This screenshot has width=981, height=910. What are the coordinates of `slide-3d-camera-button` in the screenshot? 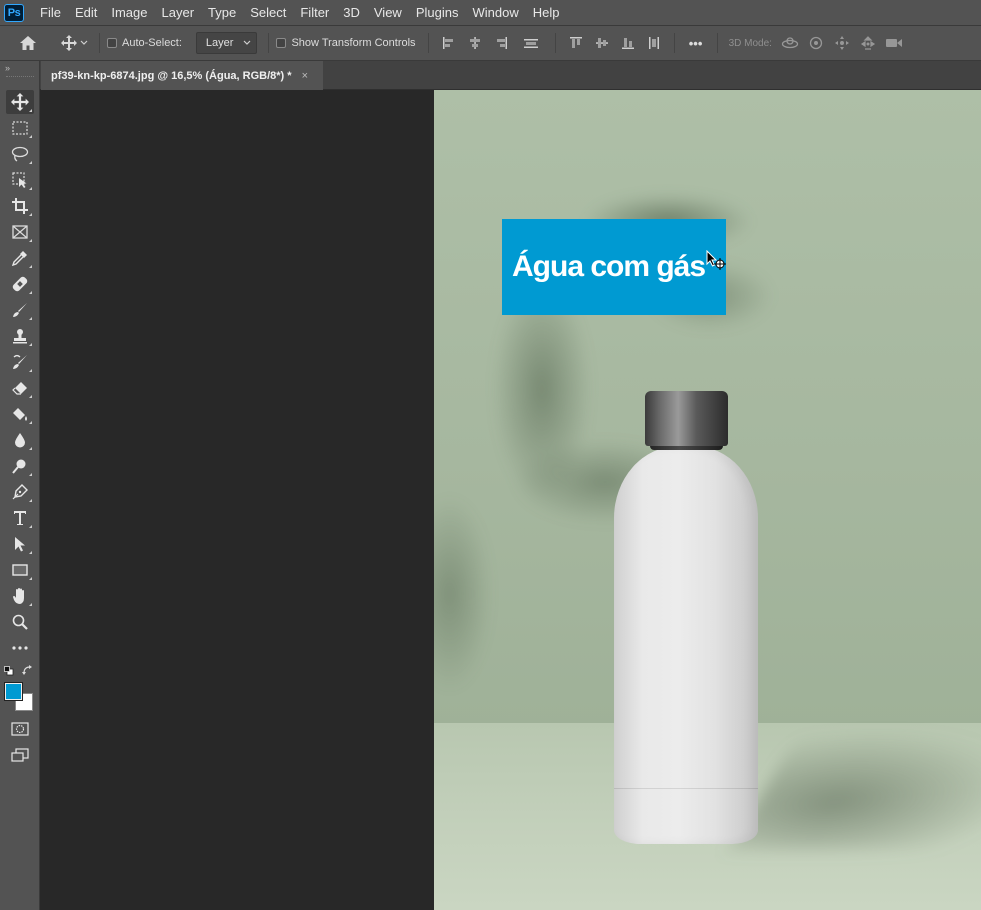 It's located at (868, 43).